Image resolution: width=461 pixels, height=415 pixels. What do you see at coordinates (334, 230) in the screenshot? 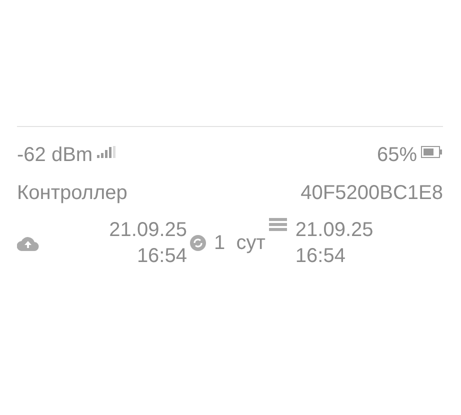
I see `record-date: 21.09.25` at bounding box center [334, 230].